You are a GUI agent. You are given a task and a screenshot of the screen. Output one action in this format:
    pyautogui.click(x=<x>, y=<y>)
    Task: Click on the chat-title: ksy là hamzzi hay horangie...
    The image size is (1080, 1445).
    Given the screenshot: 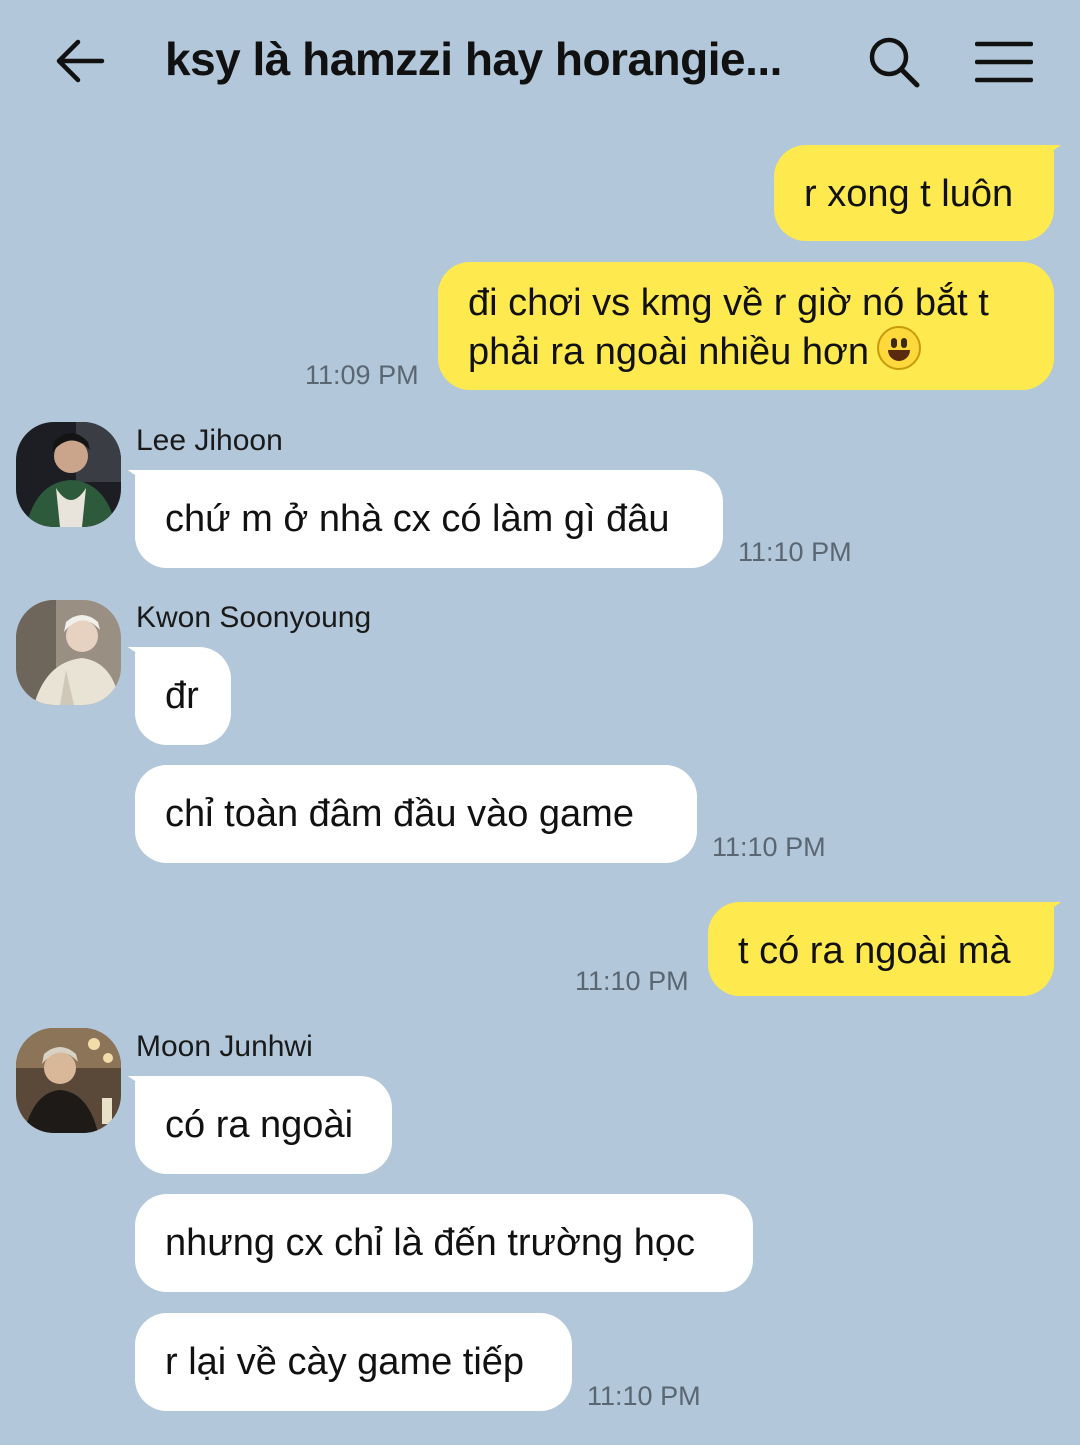 What is the action you would take?
    pyautogui.click(x=473, y=59)
    